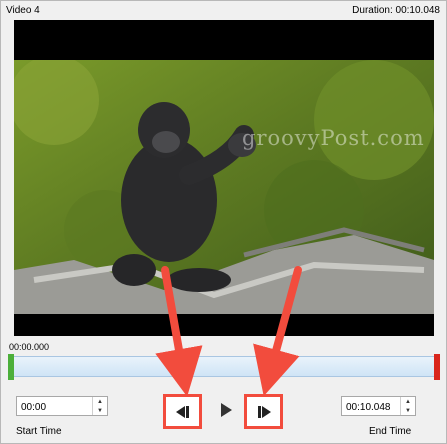 The height and width of the screenshot is (444, 447). What do you see at coordinates (39, 431) in the screenshot?
I see `start-time-label: Start Time` at bounding box center [39, 431].